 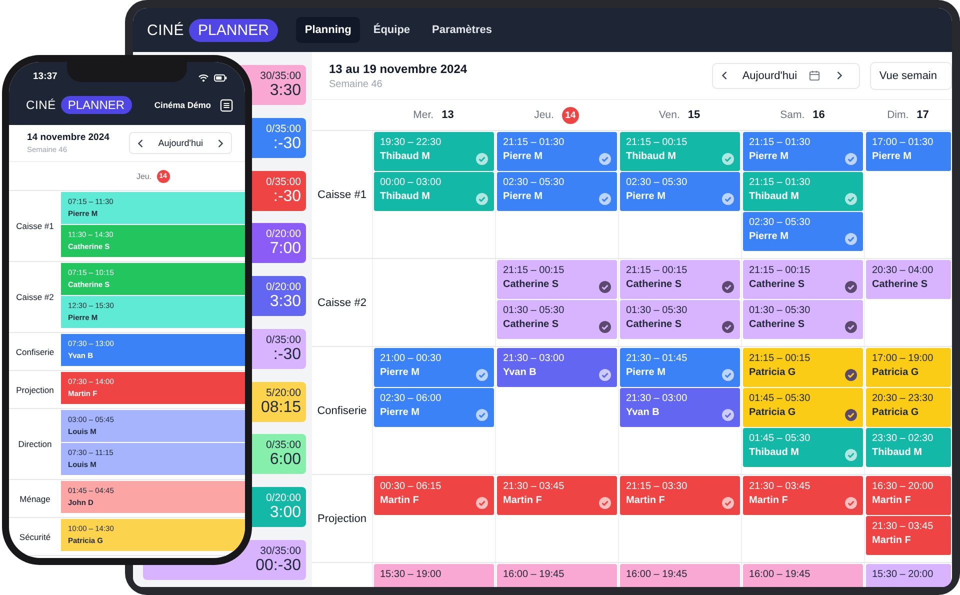 What do you see at coordinates (35, 444) in the screenshot?
I see `row-label: Direction` at bounding box center [35, 444].